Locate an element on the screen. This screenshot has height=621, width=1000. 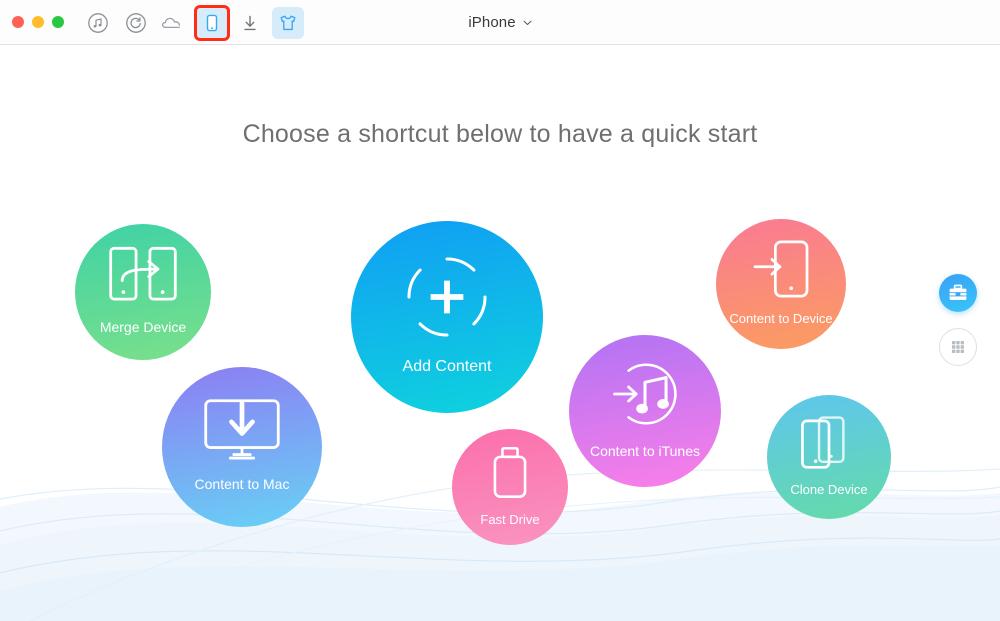
music-note-circle-icon is located at coordinates (98, 23).